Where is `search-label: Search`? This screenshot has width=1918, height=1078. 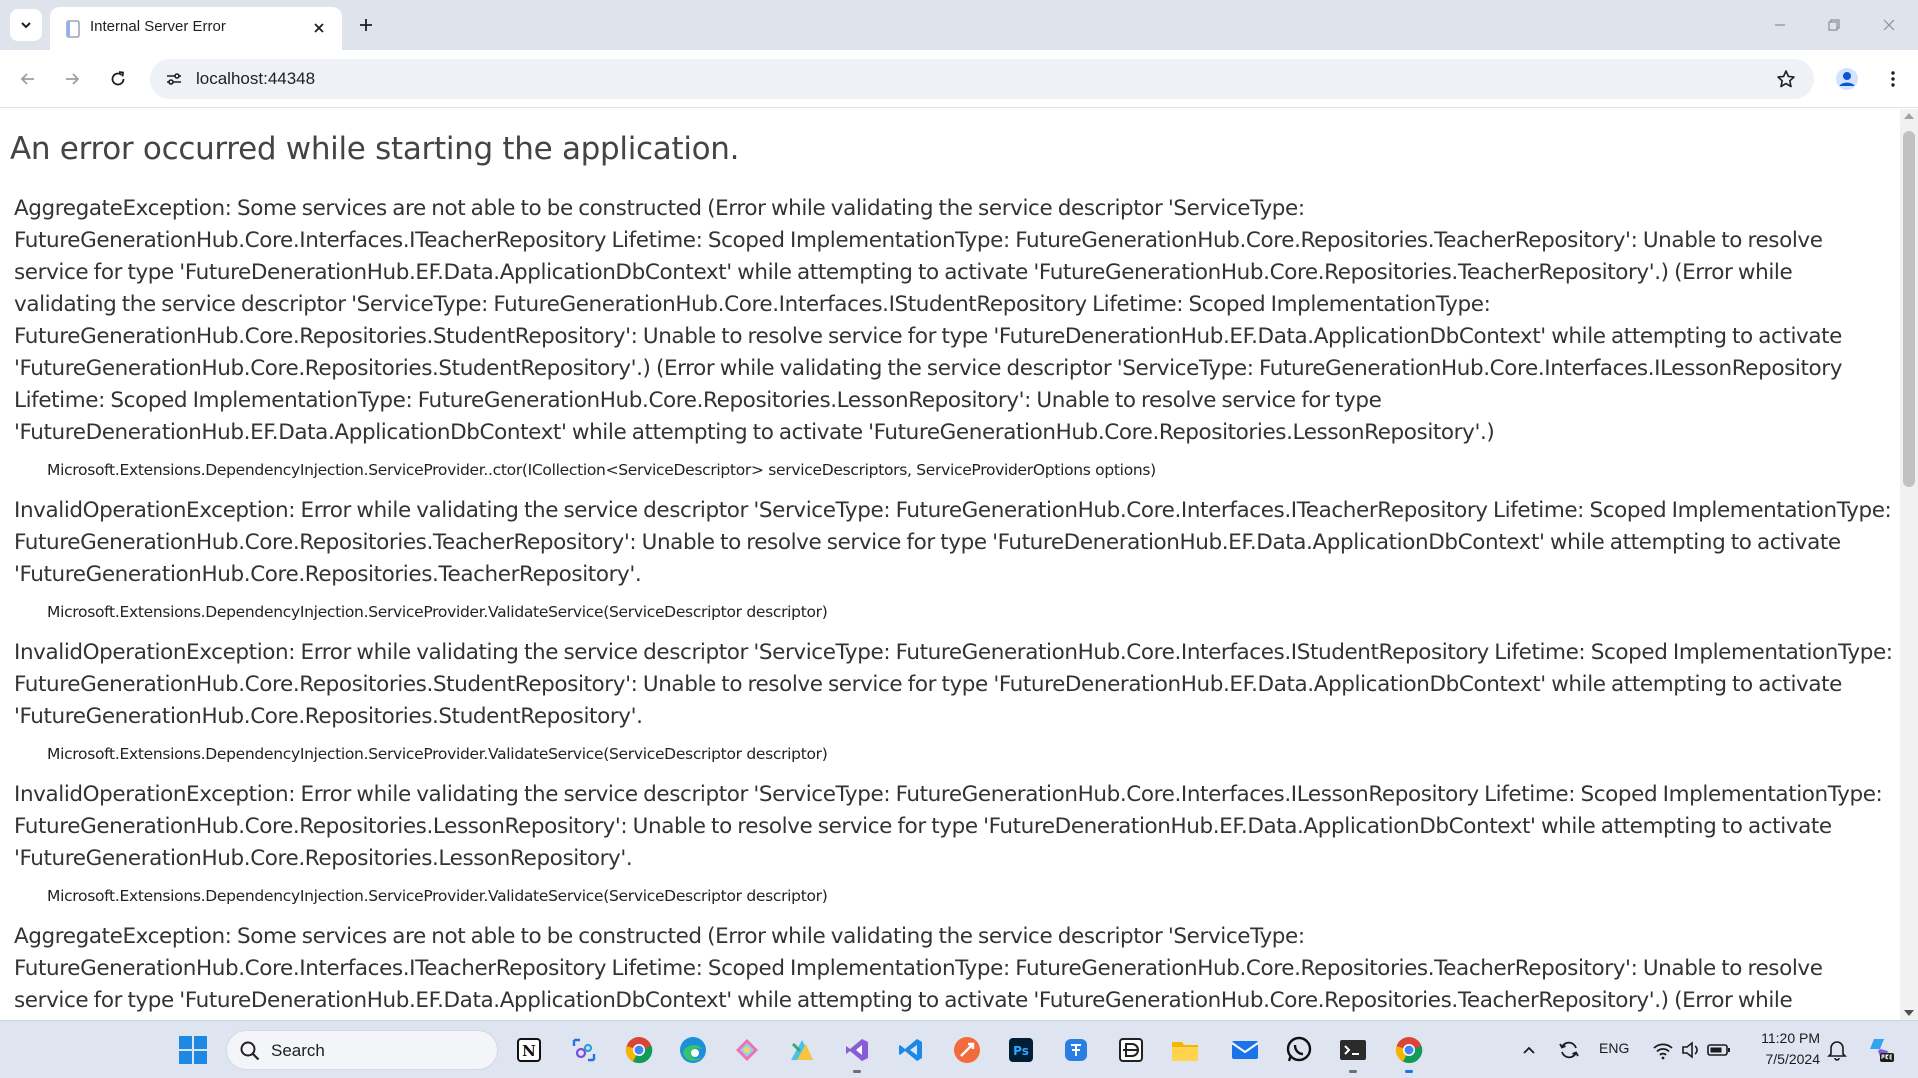
search-label: Search is located at coordinates (298, 1050).